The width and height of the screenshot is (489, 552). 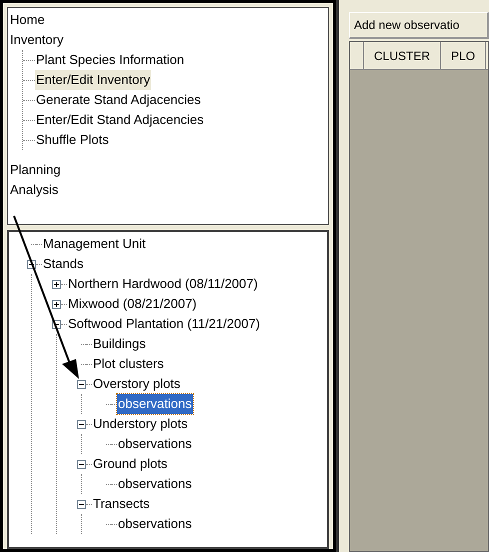 I want to click on tree-item: Buildings, so click(x=119, y=344).